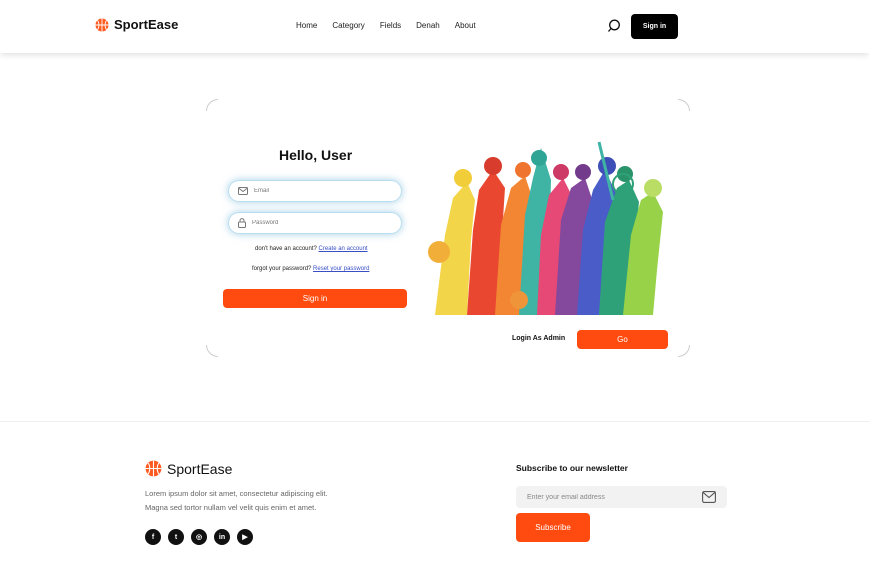 Image resolution: width=869 pixels, height=565 pixels. I want to click on main-menu: Home Category Fields Denah About, so click(386, 25).